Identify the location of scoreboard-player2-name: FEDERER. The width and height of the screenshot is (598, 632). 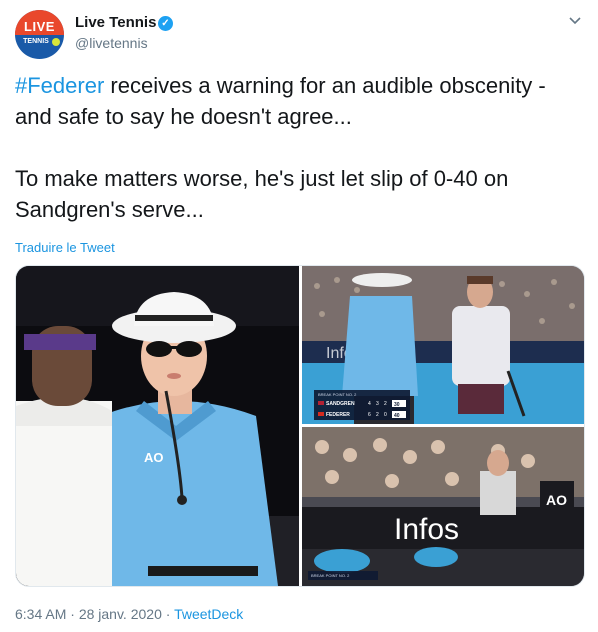
(338, 415).